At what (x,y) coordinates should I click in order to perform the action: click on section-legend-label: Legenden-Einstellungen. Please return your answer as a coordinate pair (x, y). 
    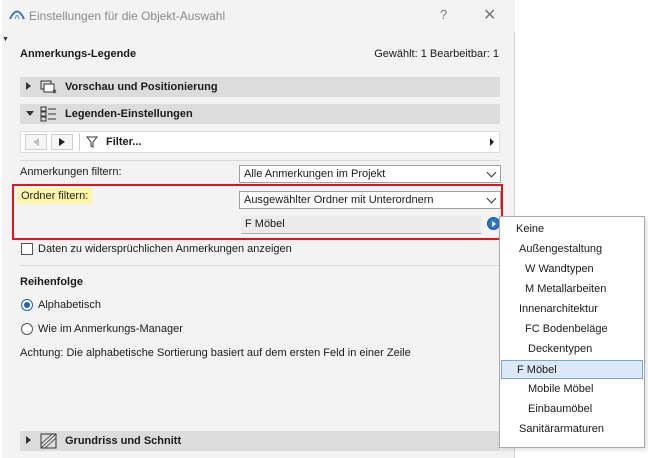
    Looking at the image, I should click on (129, 114).